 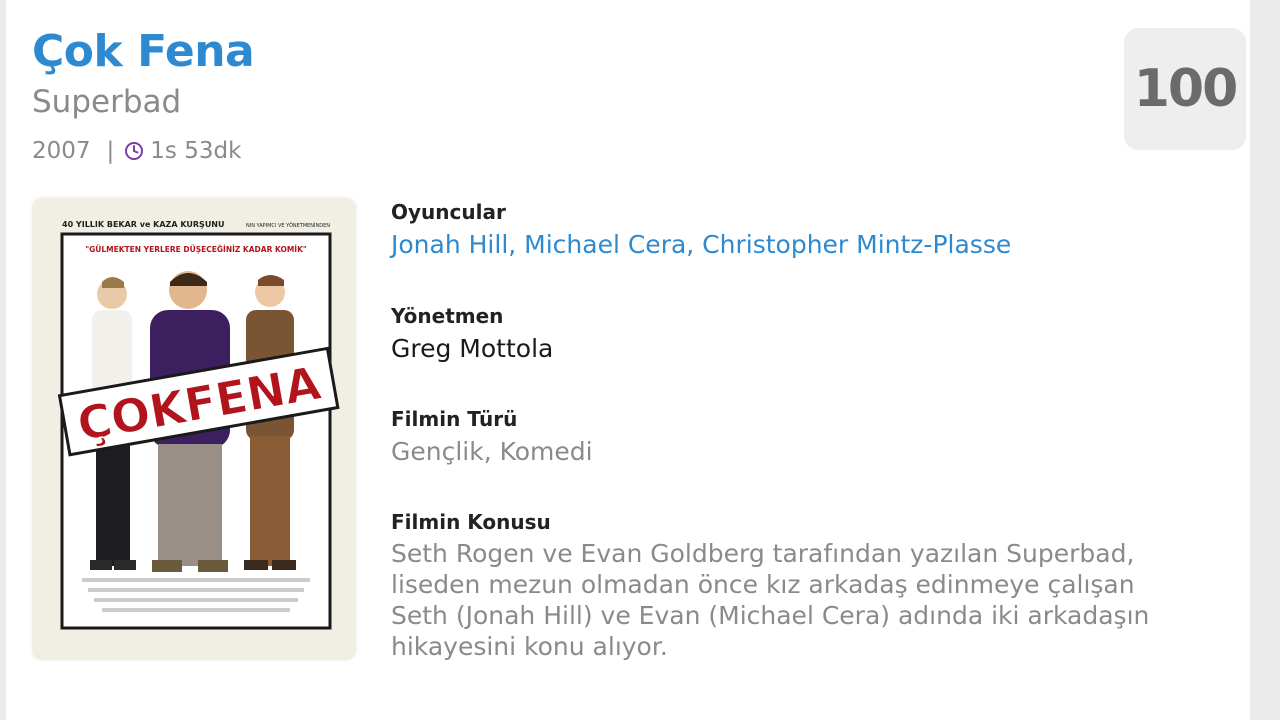 I want to click on genre-label: Filmin Türü, so click(x=454, y=419).